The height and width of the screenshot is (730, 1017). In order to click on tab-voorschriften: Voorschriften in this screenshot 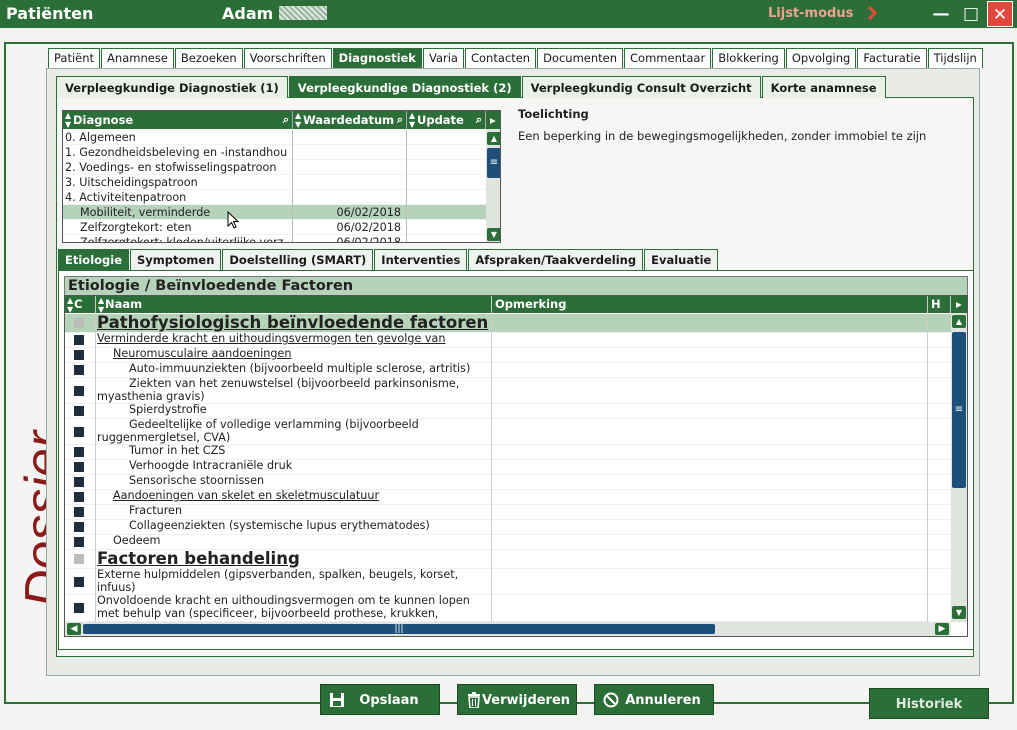, I will do `click(287, 58)`.